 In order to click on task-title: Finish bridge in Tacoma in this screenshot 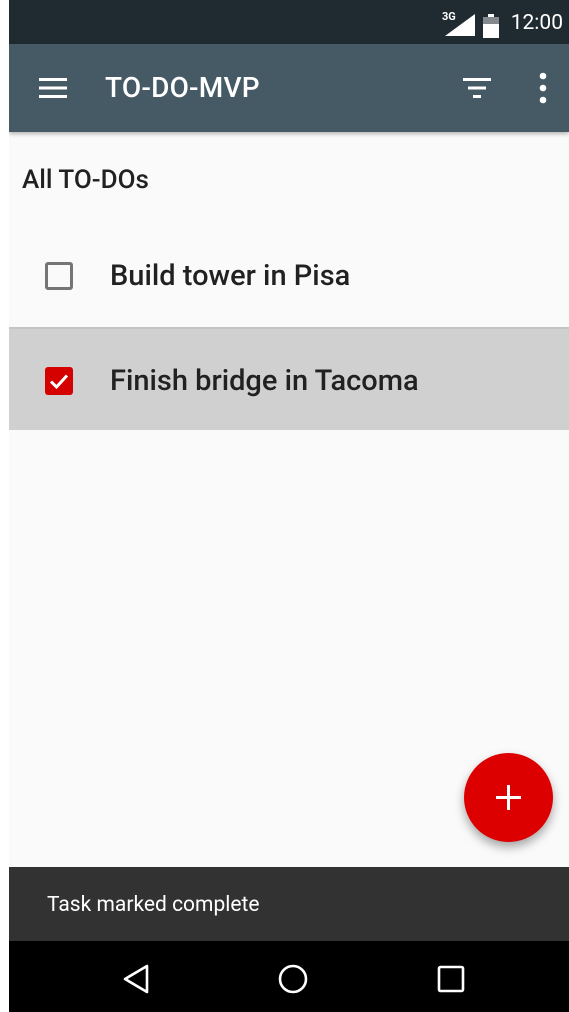, I will do `click(264, 381)`.